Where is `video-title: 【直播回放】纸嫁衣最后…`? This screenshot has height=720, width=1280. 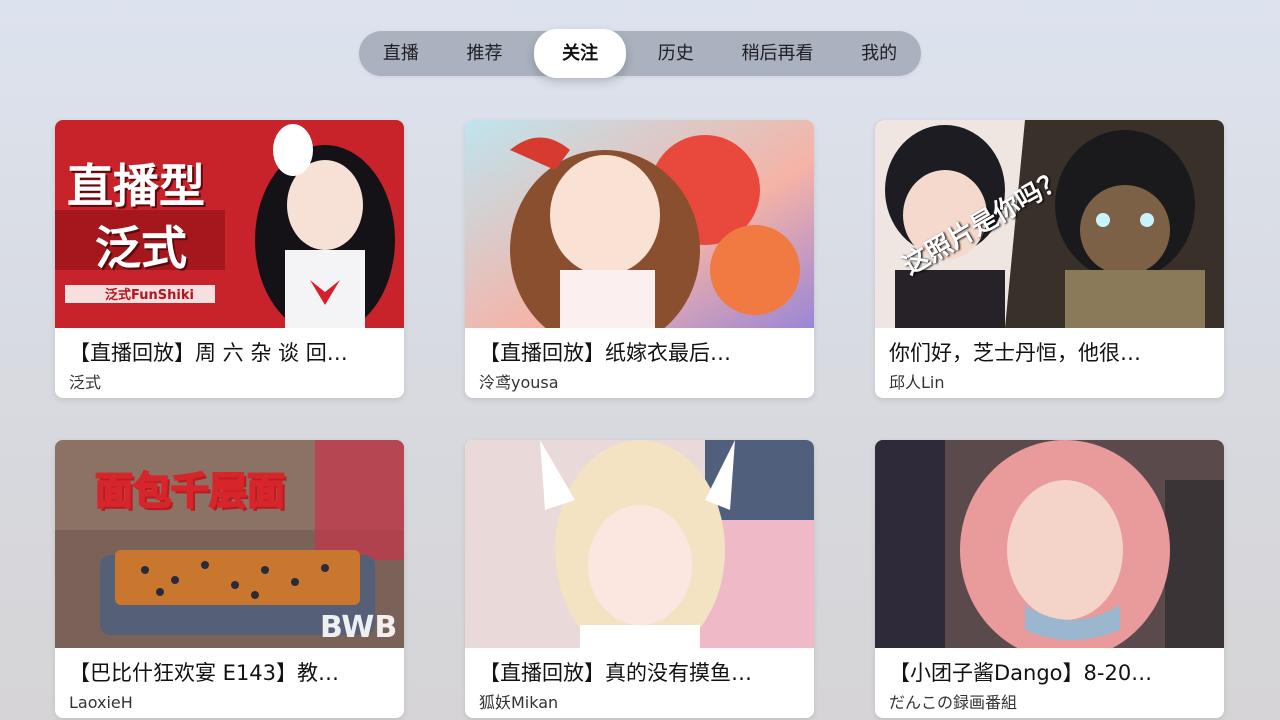 video-title: 【直播回放】纸嫁衣最后… is located at coordinates (605, 353).